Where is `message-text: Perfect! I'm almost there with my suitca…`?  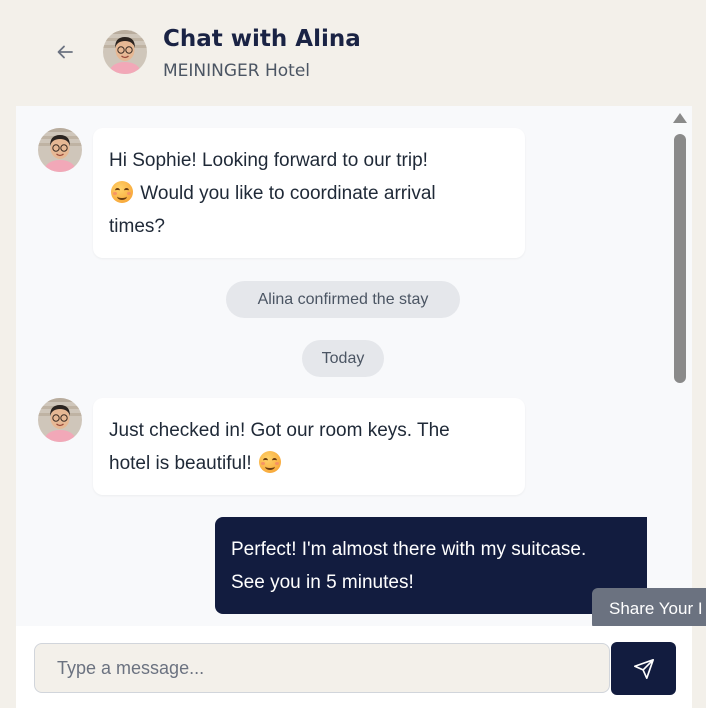
message-text: Perfect! I'm almost there with my suitca… is located at coordinates (409, 549).